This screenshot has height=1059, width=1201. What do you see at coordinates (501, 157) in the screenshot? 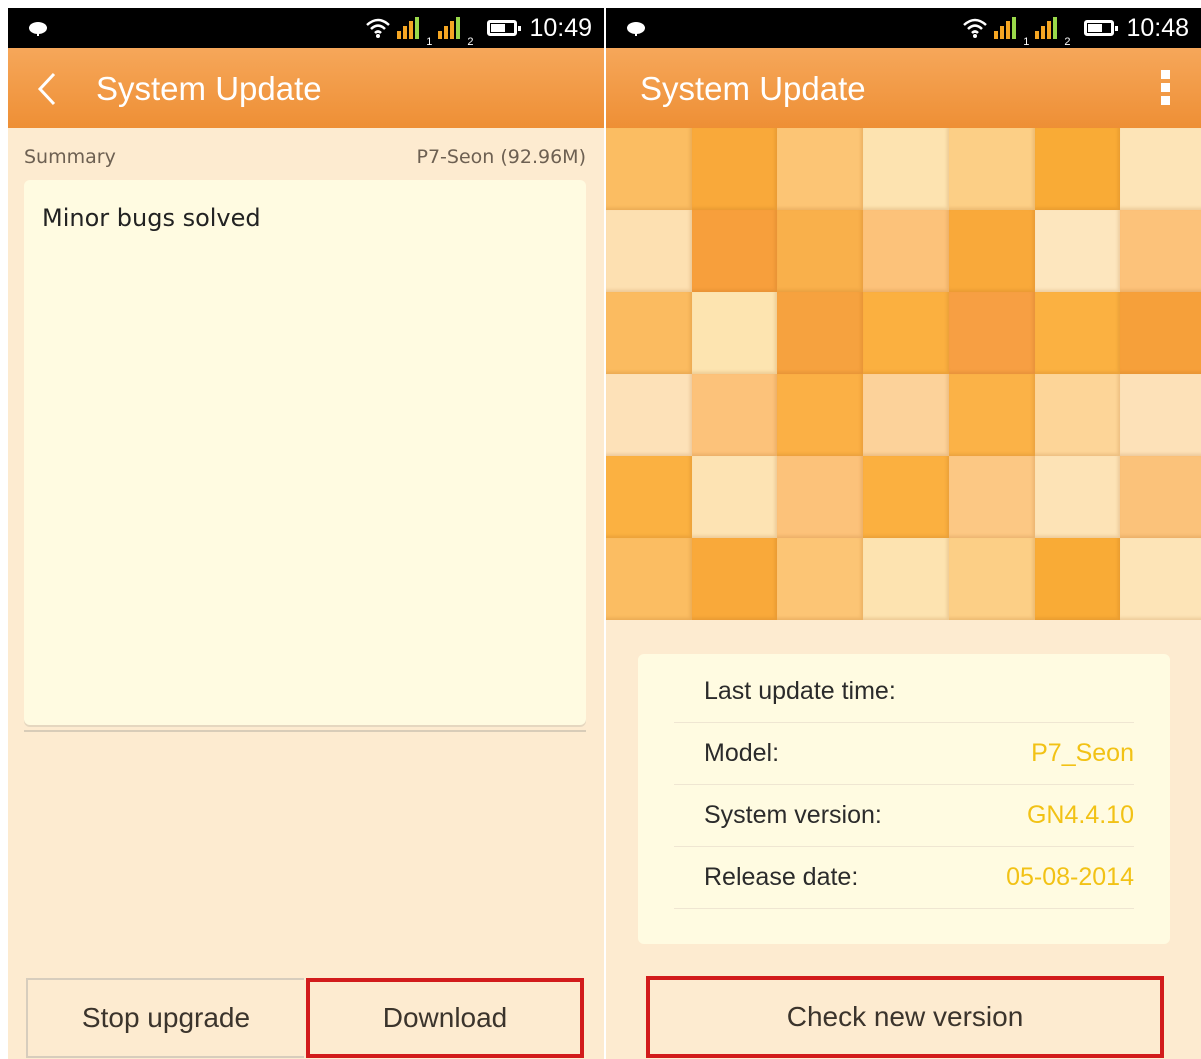
I see `package-info: P7-Seon (92.96M)` at bounding box center [501, 157].